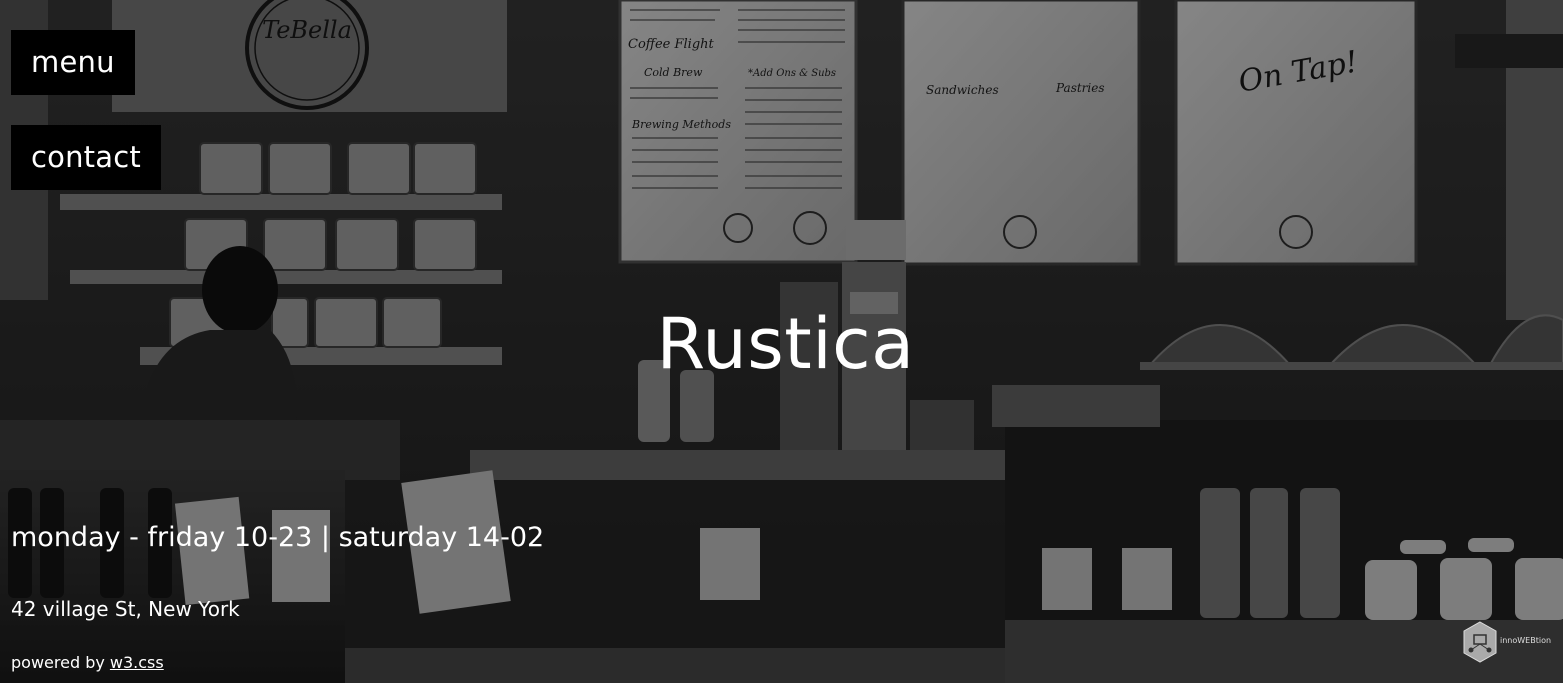 Image resolution: width=1563 pixels, height=683 pixels. What do you see at coordinates (73, 62) in the screenshot?
I see `menu-button: menu` at bounding box center [73, 62].